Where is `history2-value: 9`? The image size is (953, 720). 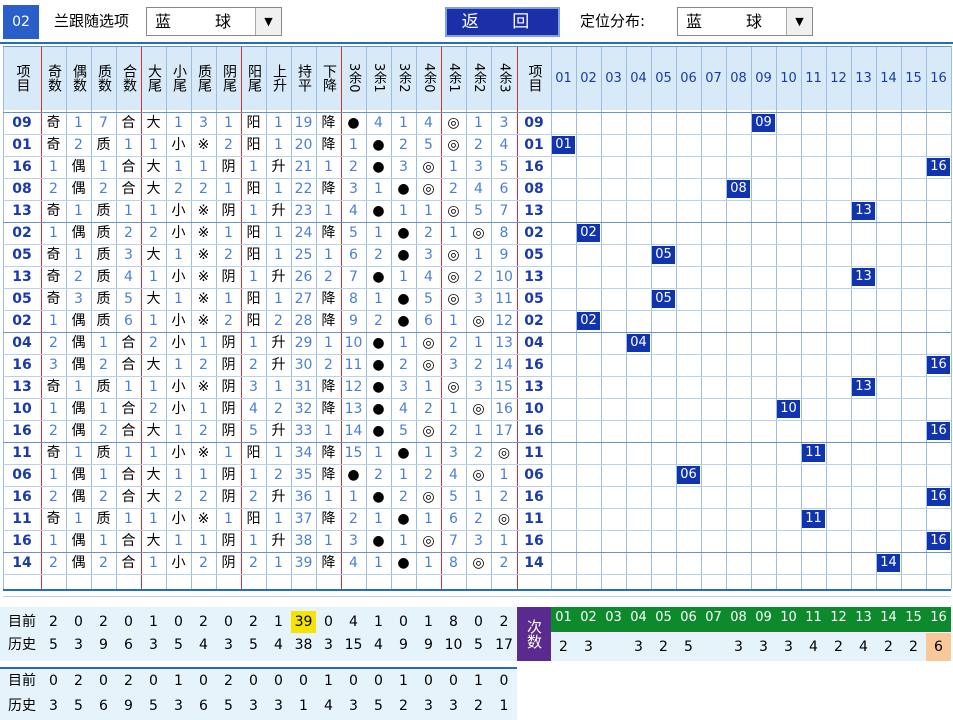 history2-value: 9 is located at coordinates (128, 706).